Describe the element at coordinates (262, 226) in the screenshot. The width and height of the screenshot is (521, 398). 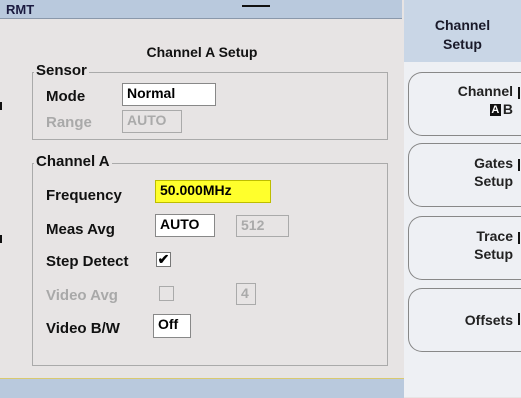
I see `meas-avg-count-field: 512` at that location.